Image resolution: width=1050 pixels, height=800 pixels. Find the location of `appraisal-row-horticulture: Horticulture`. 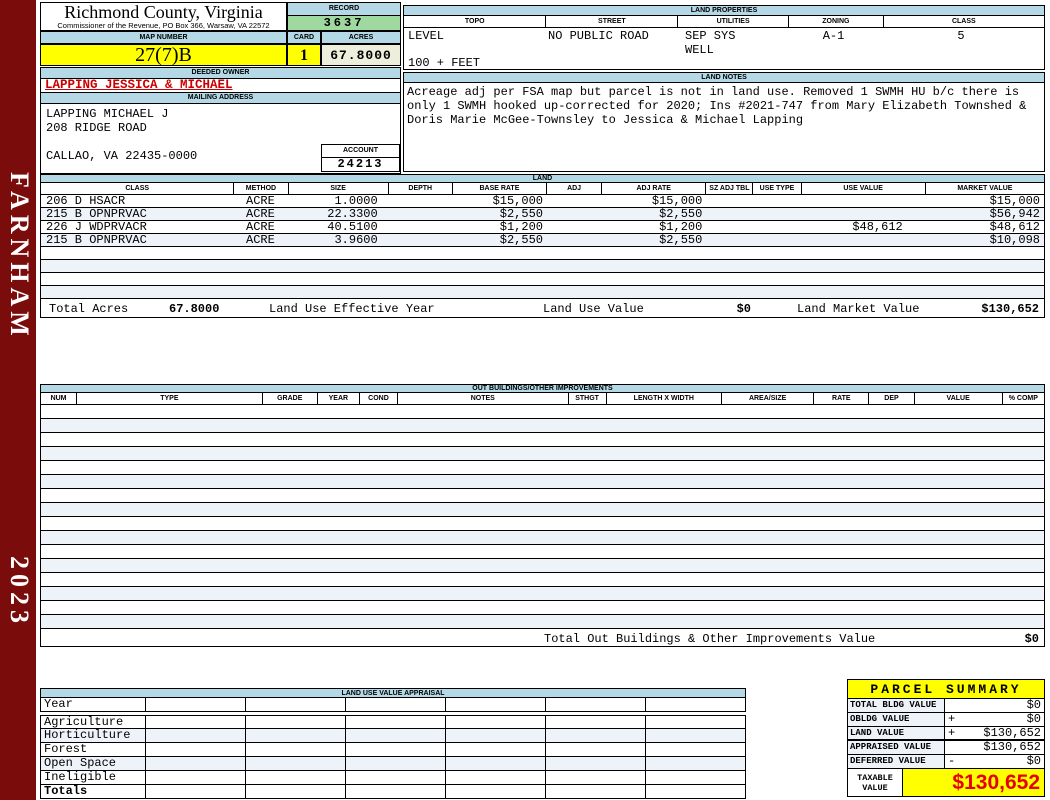

appraisal-row-horticulture: Horticulture is located at coordinates (393, 736).